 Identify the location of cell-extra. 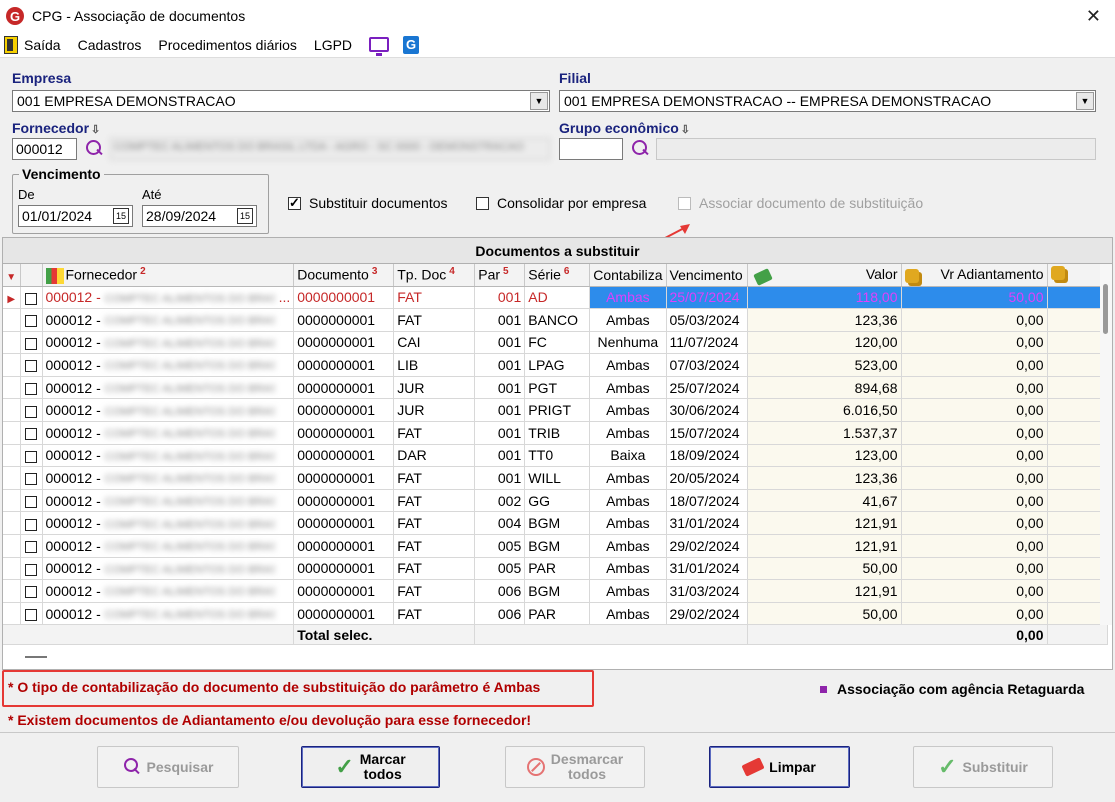
(1077, 456).